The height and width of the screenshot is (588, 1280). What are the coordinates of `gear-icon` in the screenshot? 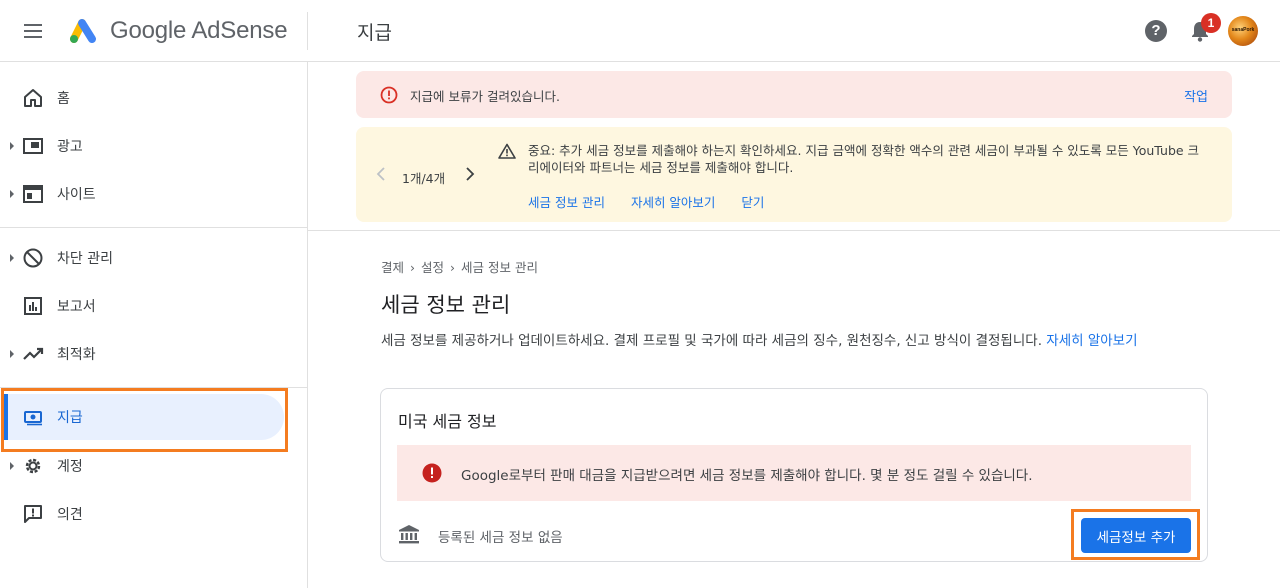 It's located at (33, 466).